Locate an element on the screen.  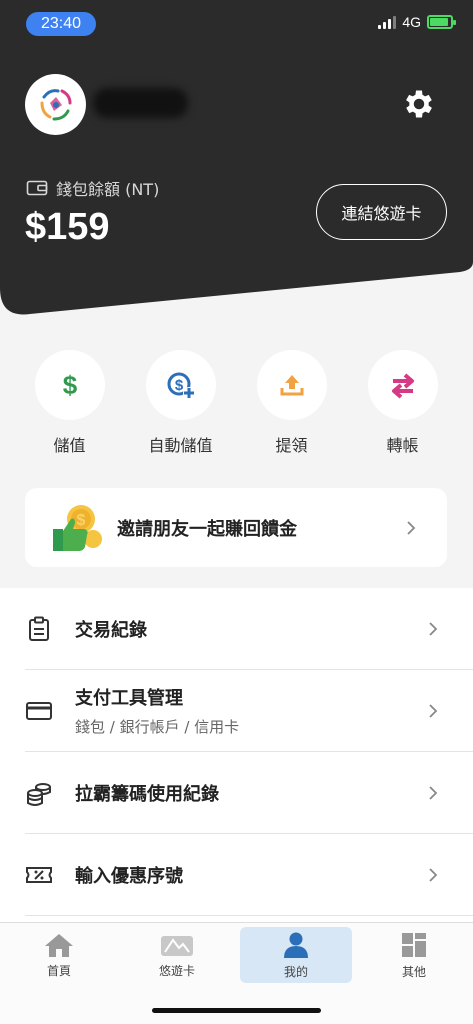
action-topup: $ 儲值 is located at coordinates (69, 403).